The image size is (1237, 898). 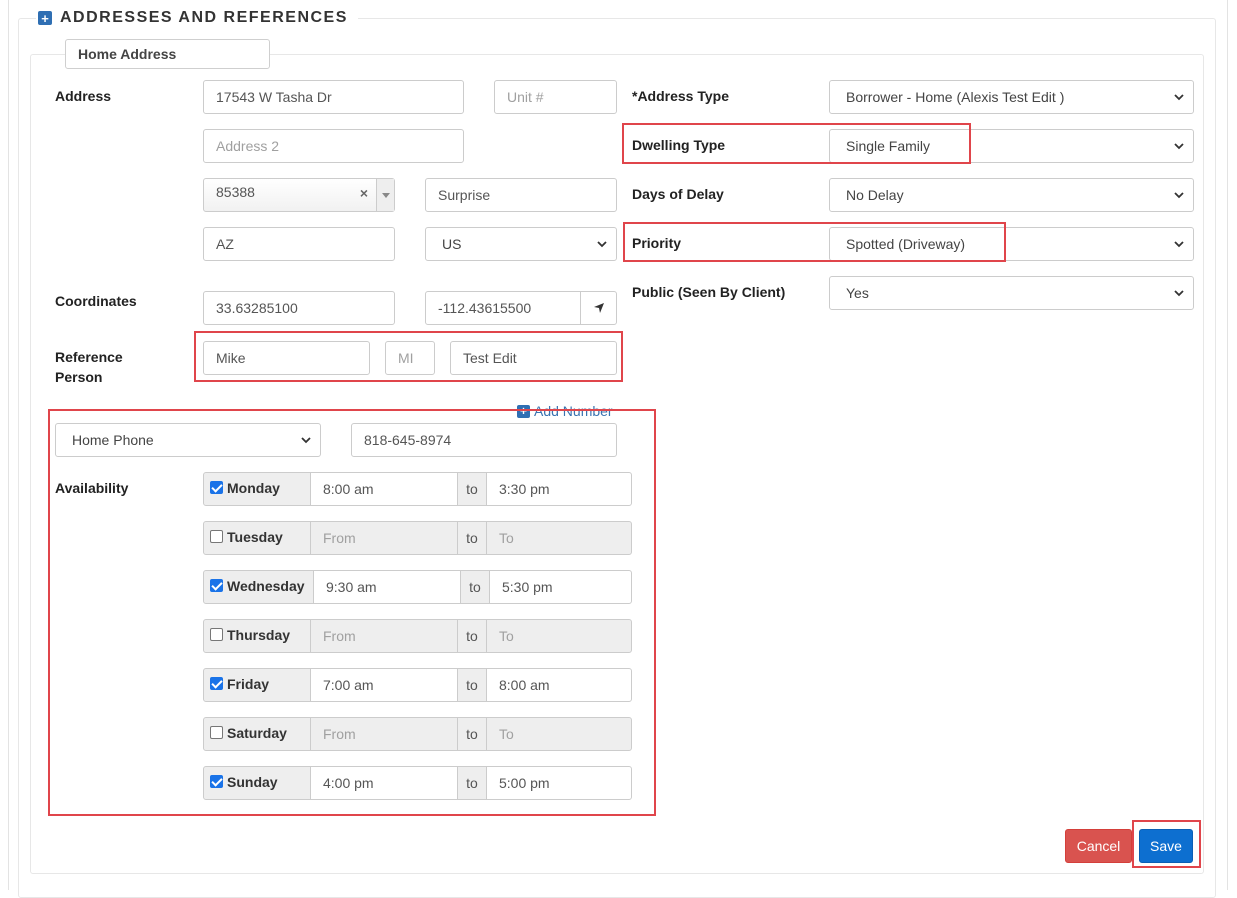 What do you see at coordinates (216, 536) in the screenshot?
I see `tuesday-checkbox` at bounding box center [216, 536].